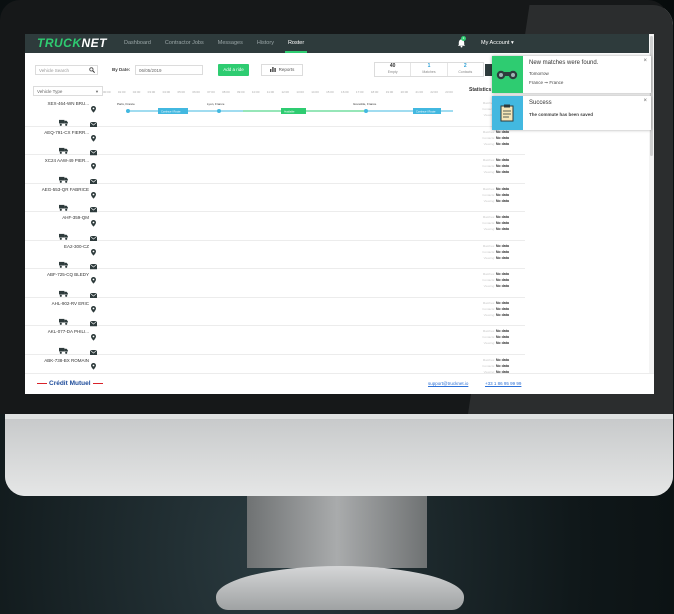 Image resolution: width=674 pixels, height=614 pixels. I want to click on vehicle-type-select: Vehicle Type ▼, so click(68, 91).